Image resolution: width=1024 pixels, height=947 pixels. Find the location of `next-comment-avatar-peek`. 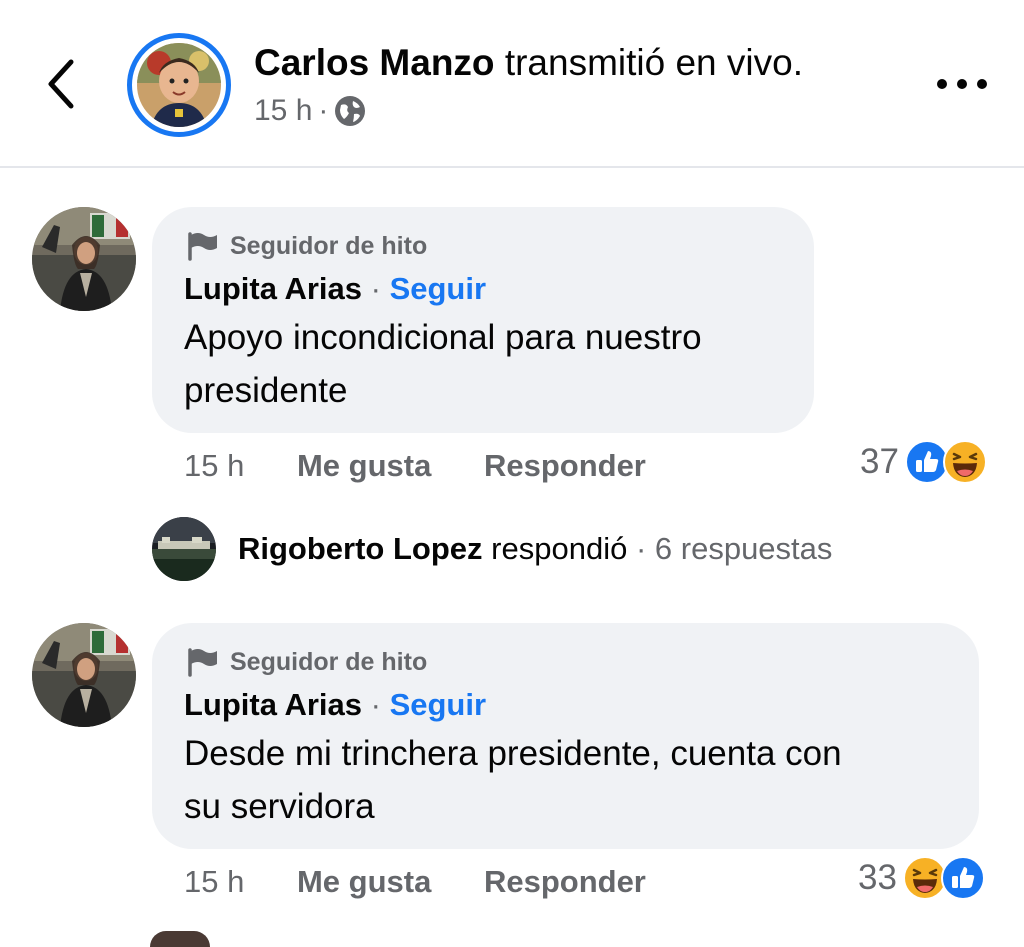

next-comment-avatar-peek is located at coordinates (180, 939).